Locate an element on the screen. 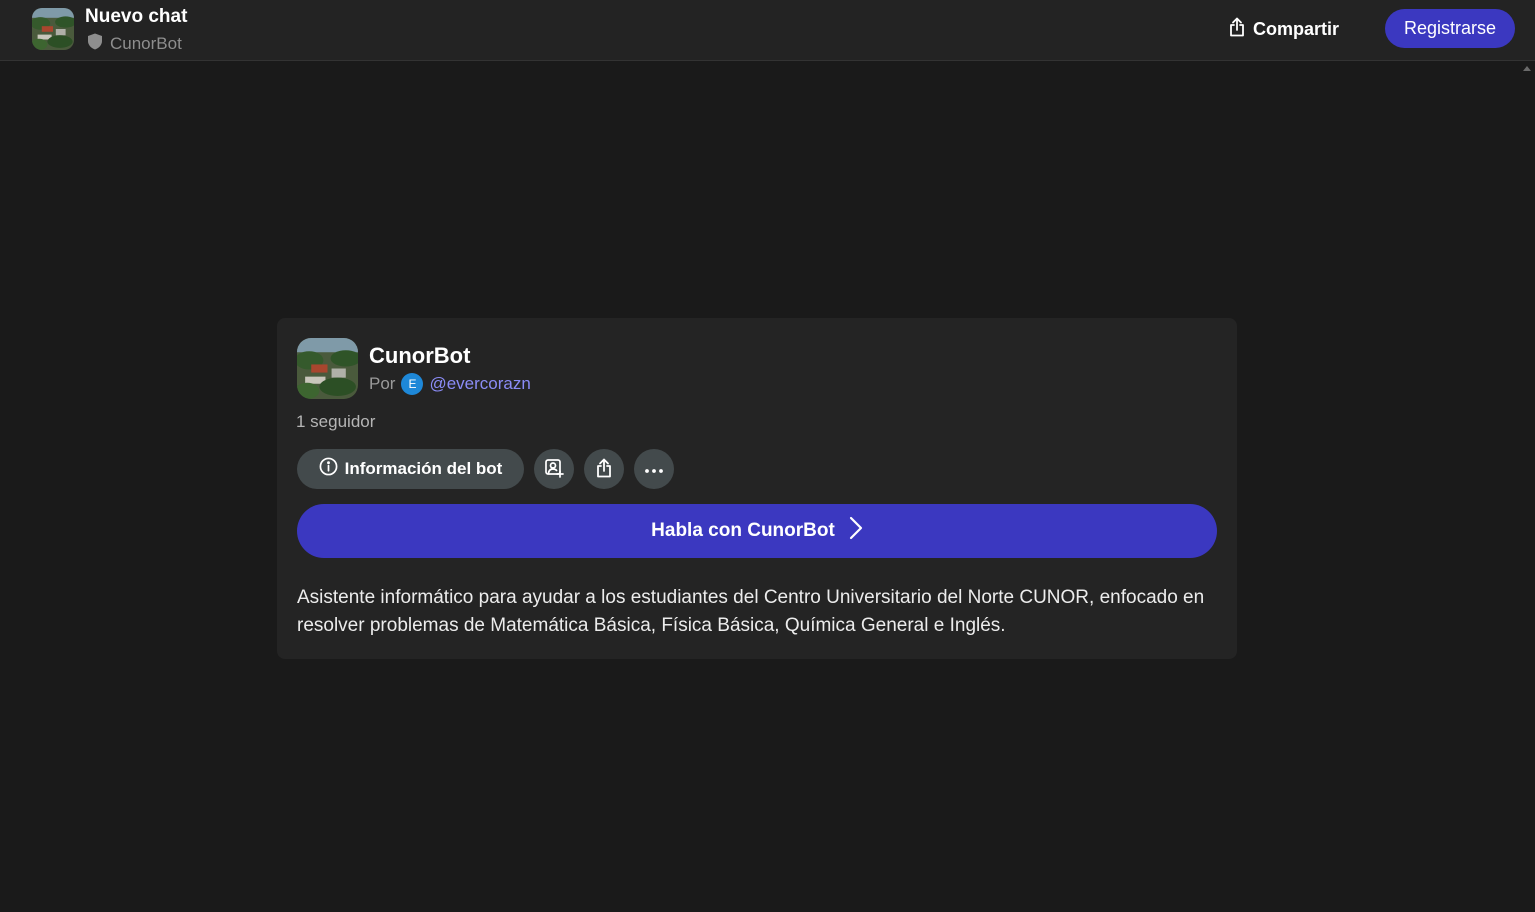  register-button: Registrarse is located at coordinates (1450, 28).